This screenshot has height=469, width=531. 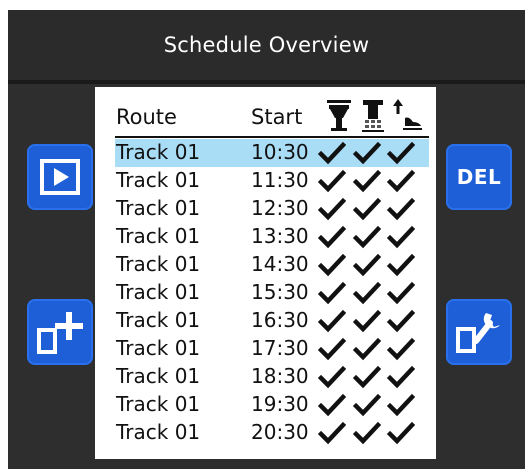 I want to click on delete-label: DEL, so click(x=479, y=177).